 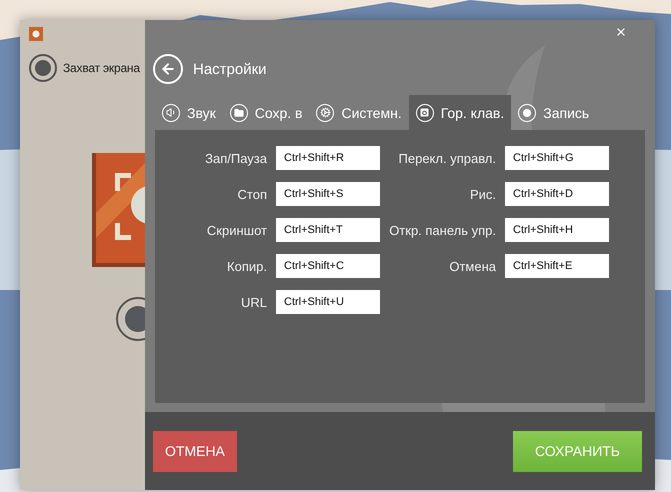 What do you see at coordinates (328, 266) in the screenshot?
I see `hotkey-field: Ctrl+Shift+C` at bounding box center [328, 266].